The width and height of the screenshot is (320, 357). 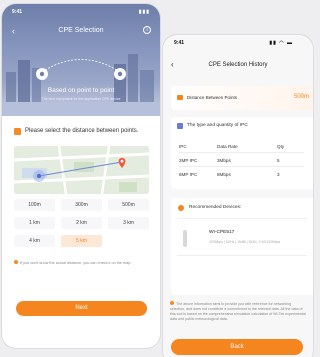 What do you see at coordinates (81, 85) in the screenshot?
I see `city-illustration` at bounding box center [81, 85].